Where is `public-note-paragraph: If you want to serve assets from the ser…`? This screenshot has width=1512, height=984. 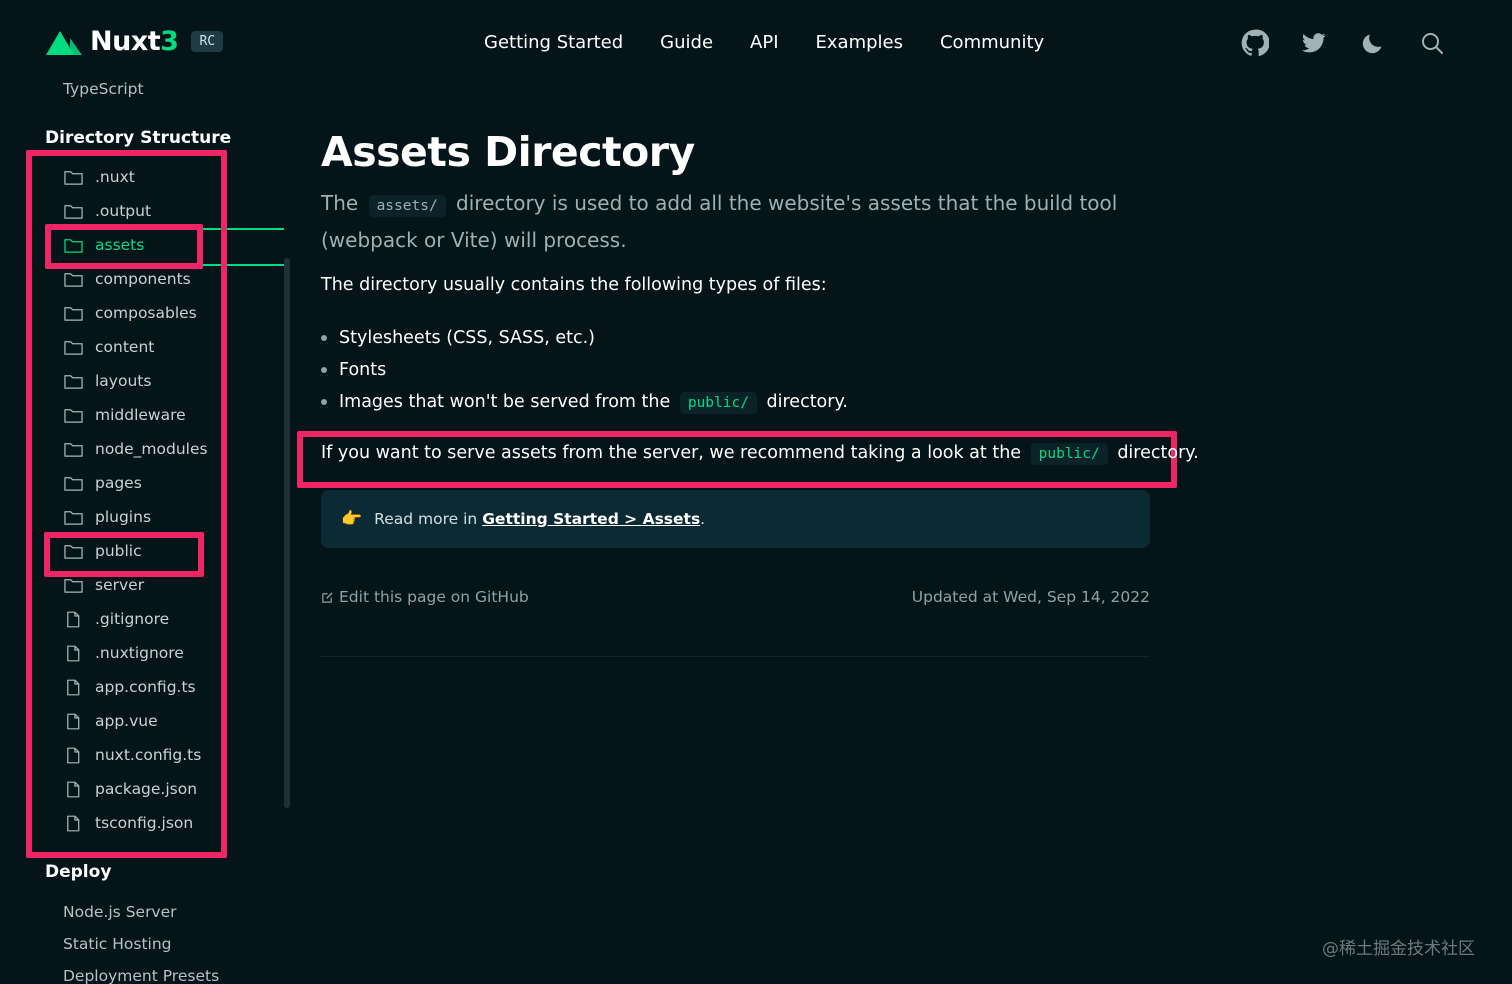
public-note-paragraph: If you want to serve assets from the ser… is located at coordinates (760, 454).